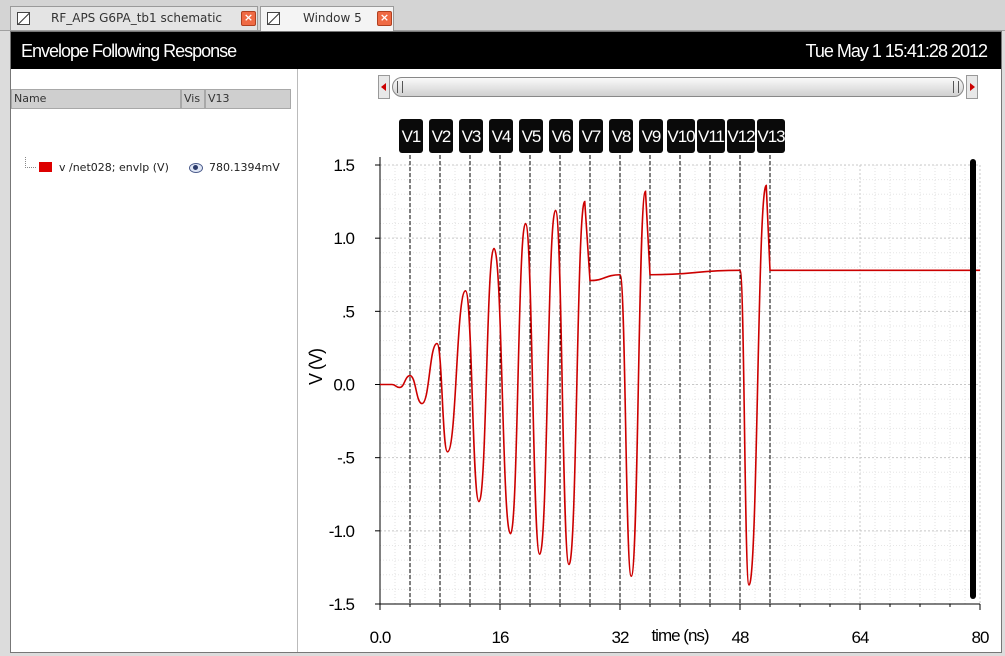 The image size is (1005, 656). I want to click on marker-label-v5: V5, so click(532, 136).